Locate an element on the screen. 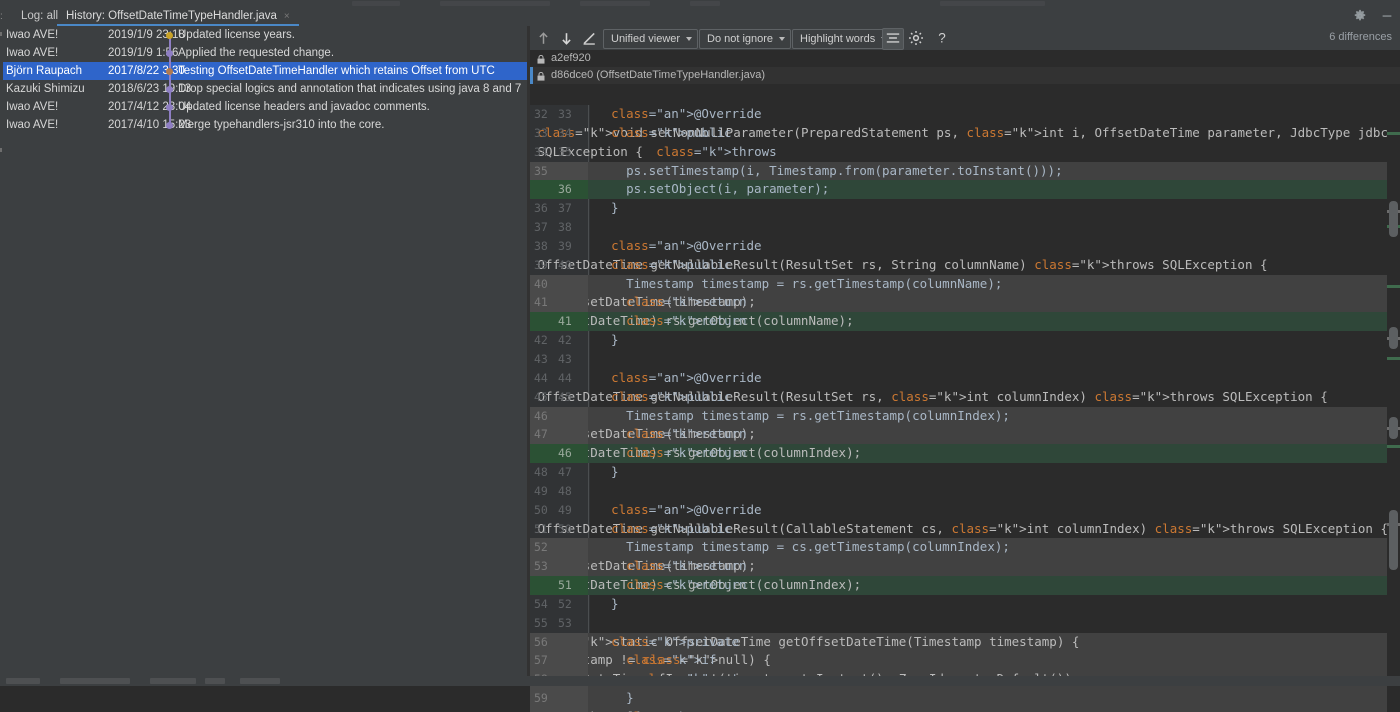 This screenshot has height=712, width=1400. help-icon: ? is located at coordinates (942, 38).